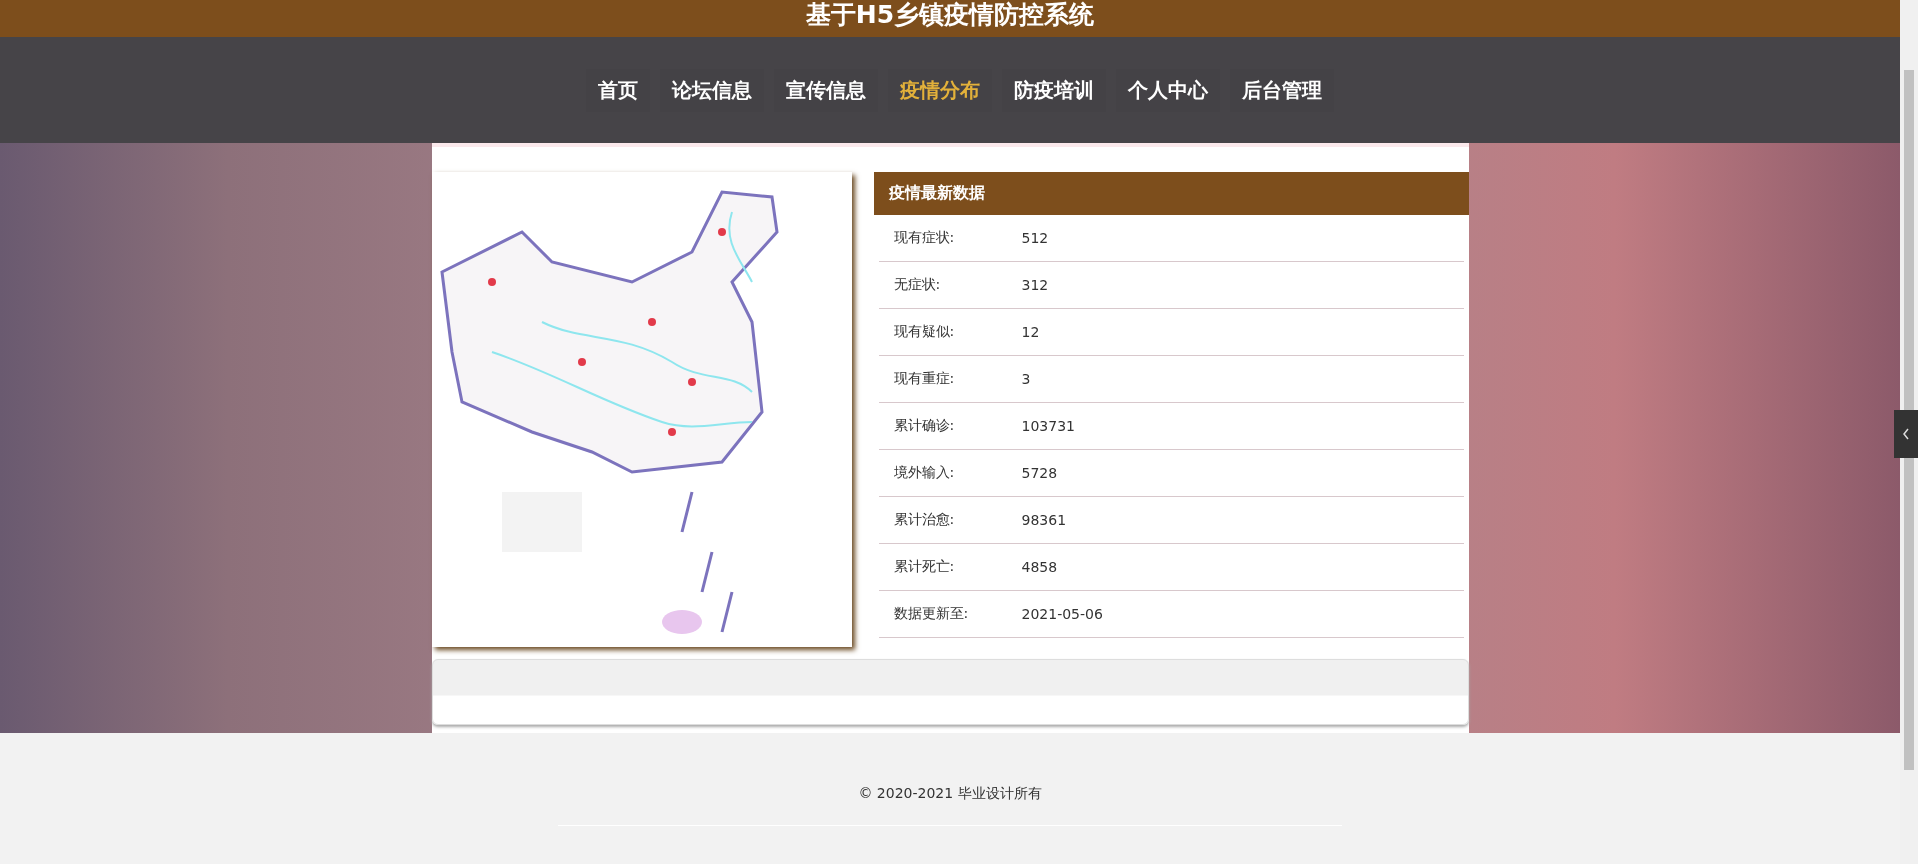 The width and height of the screenshot is (1918, 864). I want to click on stat-label: 现有重症:, so click(924, 379).